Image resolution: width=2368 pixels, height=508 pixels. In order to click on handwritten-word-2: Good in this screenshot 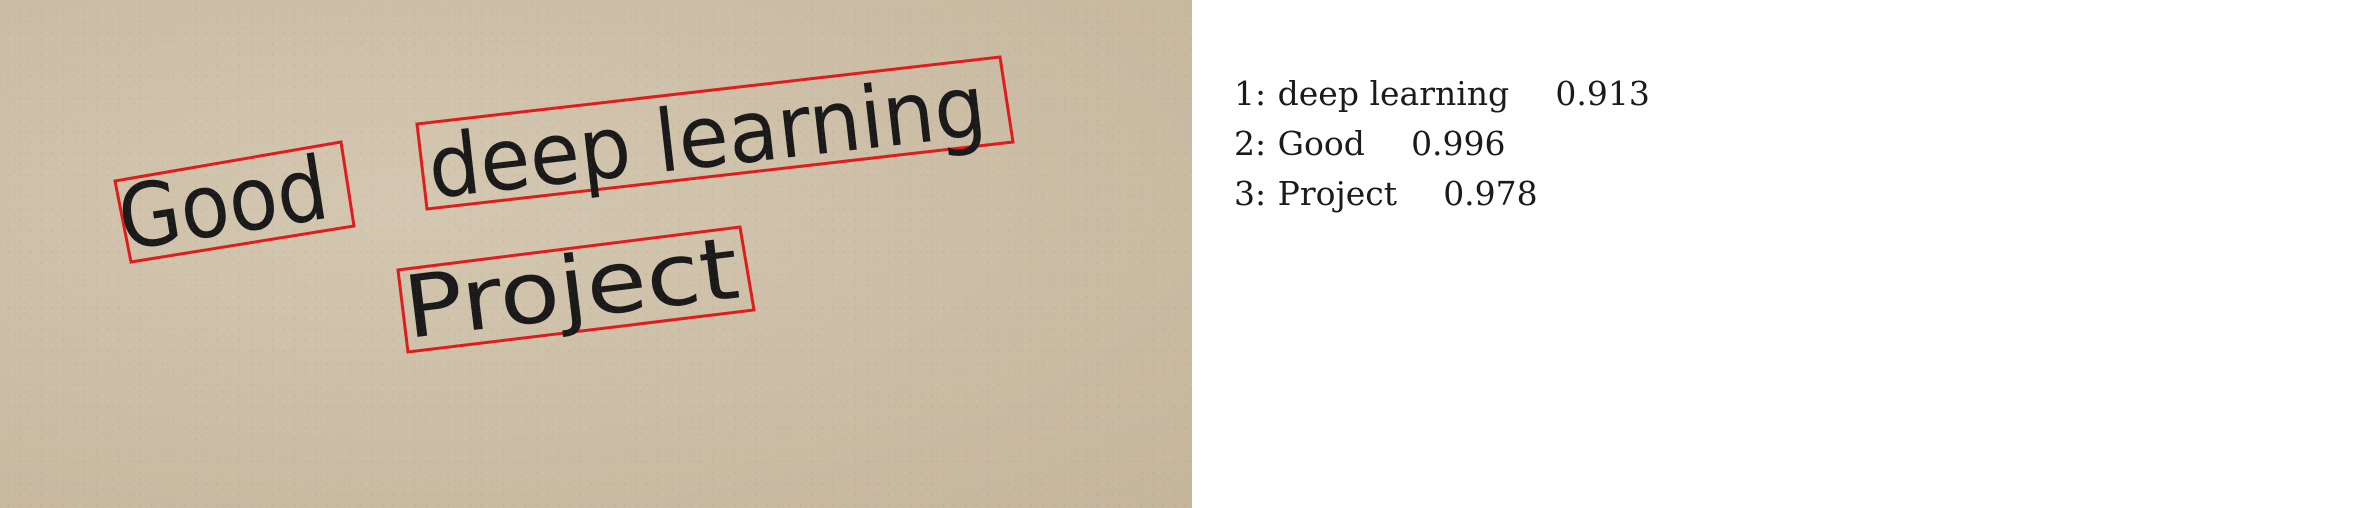, I will do `click(223, 203)`.